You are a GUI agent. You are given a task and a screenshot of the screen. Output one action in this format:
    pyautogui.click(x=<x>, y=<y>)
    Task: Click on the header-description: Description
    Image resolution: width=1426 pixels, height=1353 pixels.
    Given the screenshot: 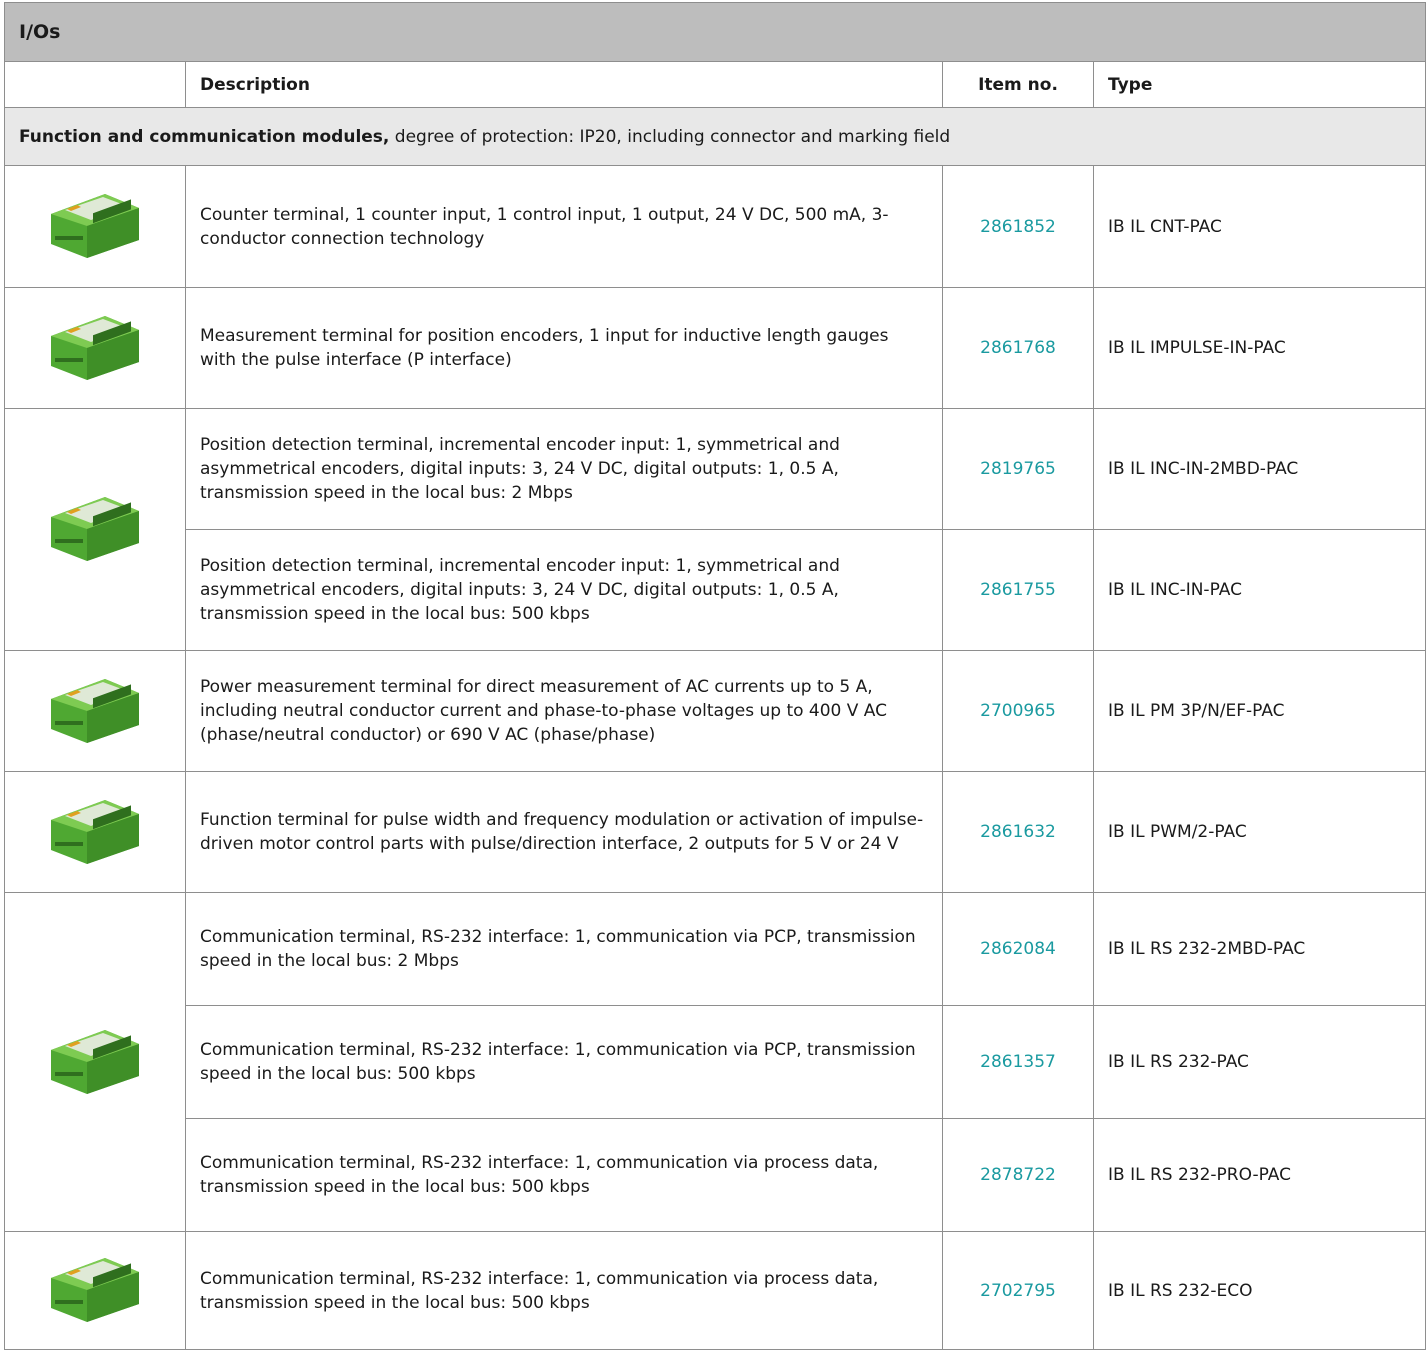 What is the action you would take?
    pyautogui.click(x=564, y=84)
    